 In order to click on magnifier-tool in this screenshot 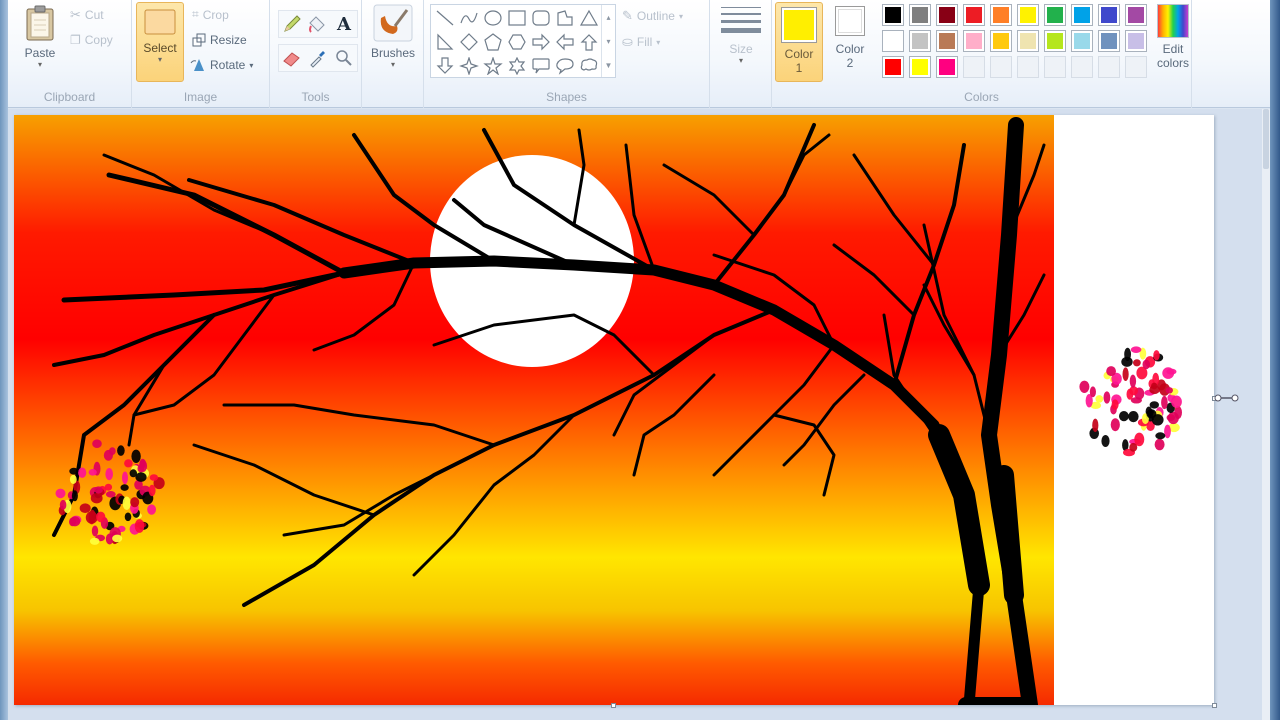, I will do `click(344, 58)`.